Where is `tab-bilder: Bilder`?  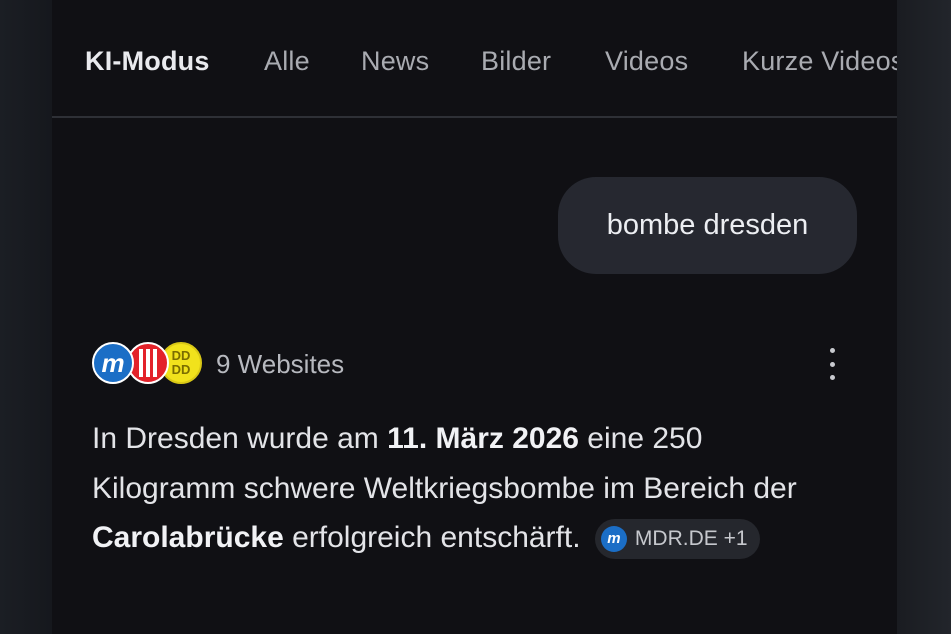
tab-bilder: Bilder is located at coordinates (516, 61).